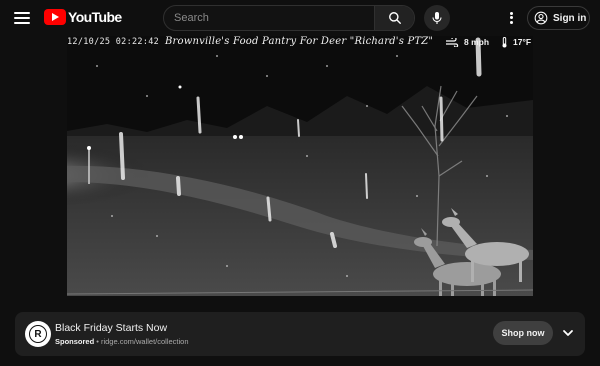 The image size is (600, 366). What do you see at coordinates (504, 42) in the screenshot?
I see `thermometer-icon` at bounding box center [504, 42].